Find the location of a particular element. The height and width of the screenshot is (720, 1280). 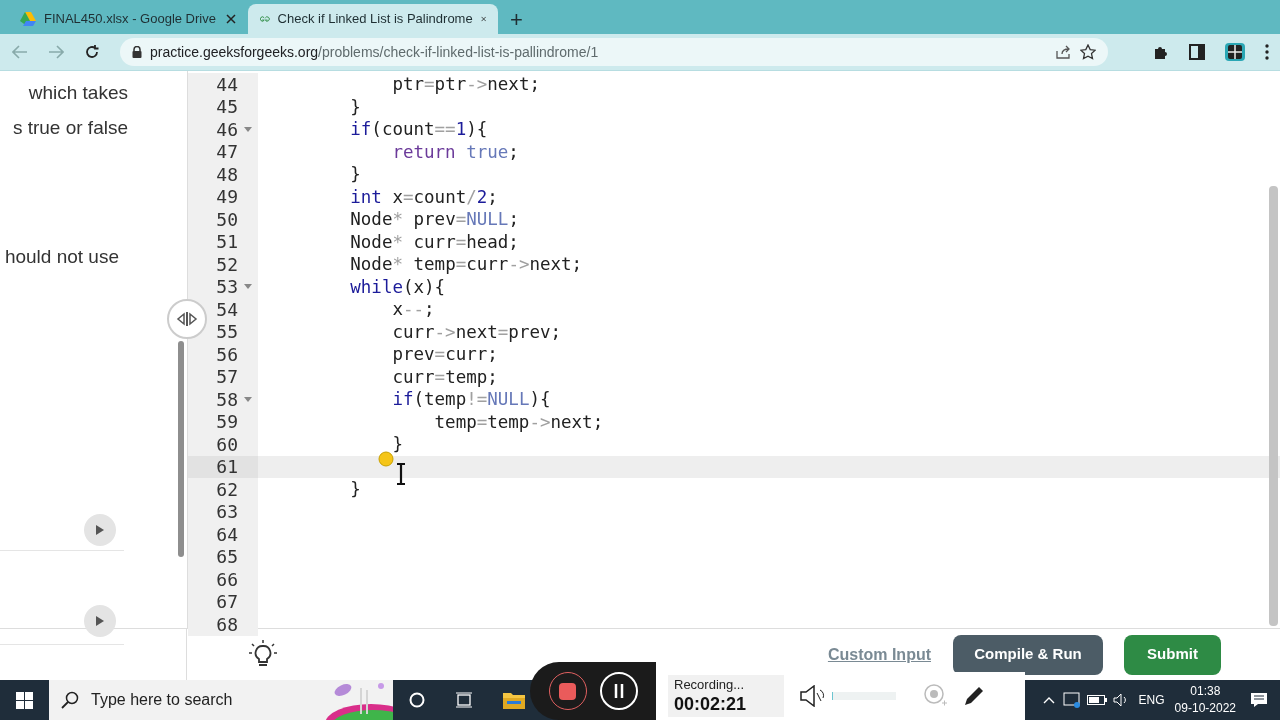

line-number: 45 is located at coordinates (227, 107).